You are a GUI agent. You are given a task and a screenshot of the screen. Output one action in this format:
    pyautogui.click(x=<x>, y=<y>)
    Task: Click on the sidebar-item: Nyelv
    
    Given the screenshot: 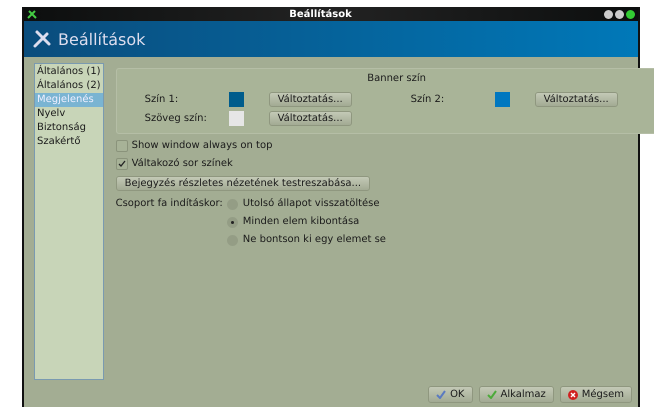 What is the action you would take?
    pyautogui.click(x=69, y=114)
    